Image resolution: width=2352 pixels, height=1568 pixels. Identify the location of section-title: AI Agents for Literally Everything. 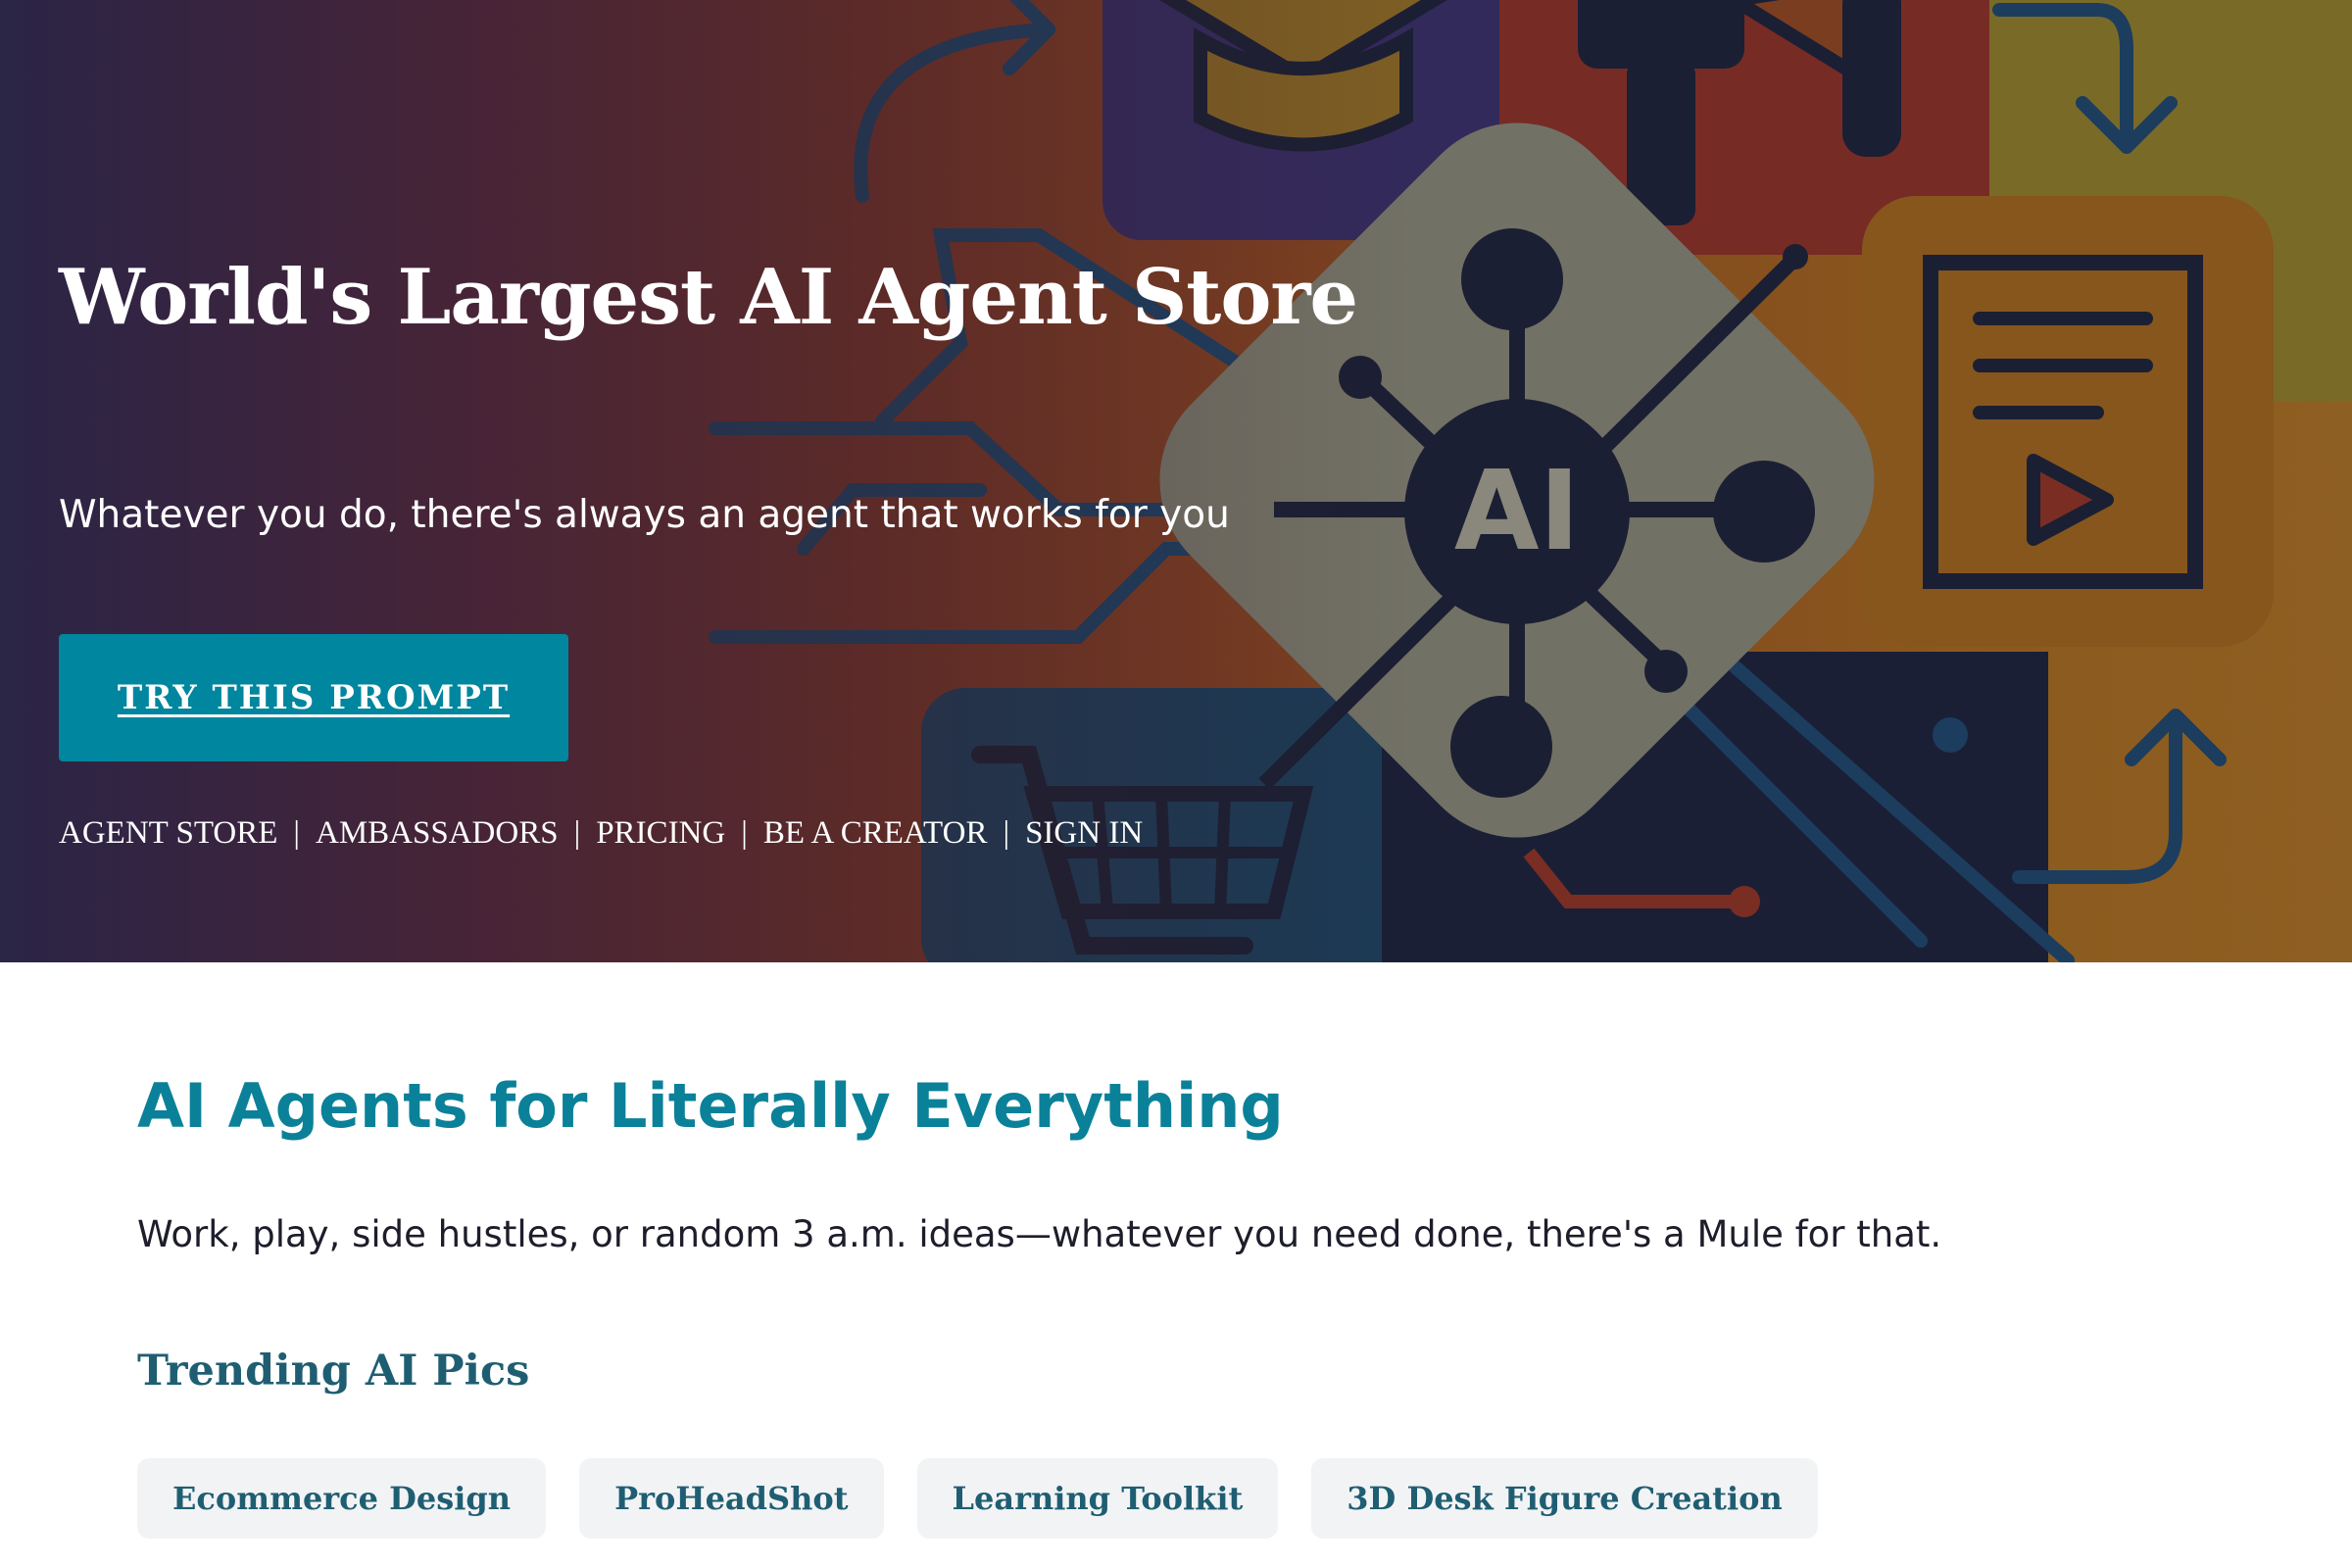
(710, 1106).